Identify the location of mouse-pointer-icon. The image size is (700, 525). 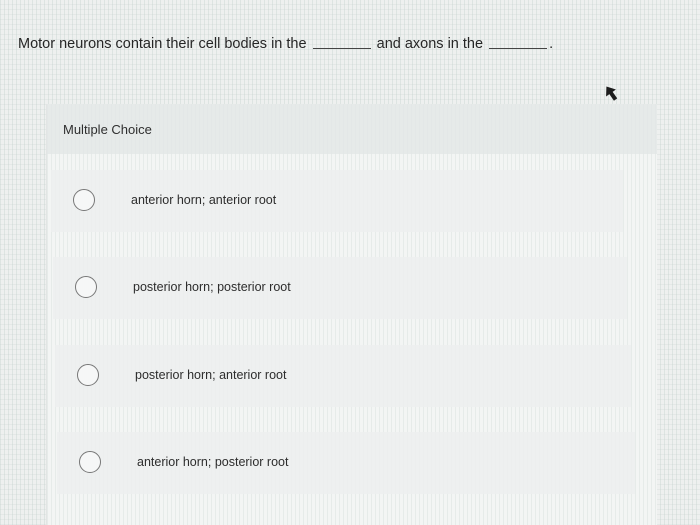
(611, 93).